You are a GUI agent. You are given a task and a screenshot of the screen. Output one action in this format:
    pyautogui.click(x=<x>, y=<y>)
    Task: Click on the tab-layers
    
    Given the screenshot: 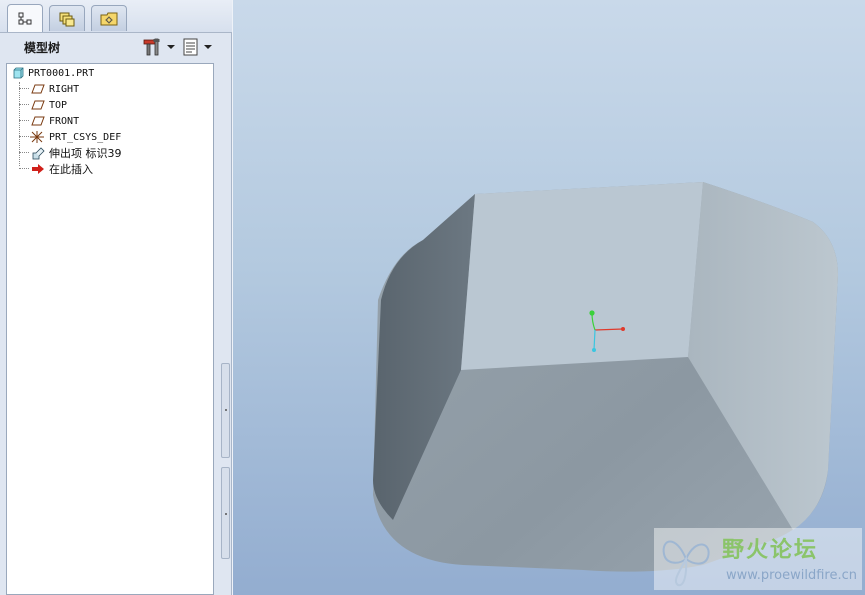 What is the action you would take?
    pyautogui.click(x=67, y=18)
    